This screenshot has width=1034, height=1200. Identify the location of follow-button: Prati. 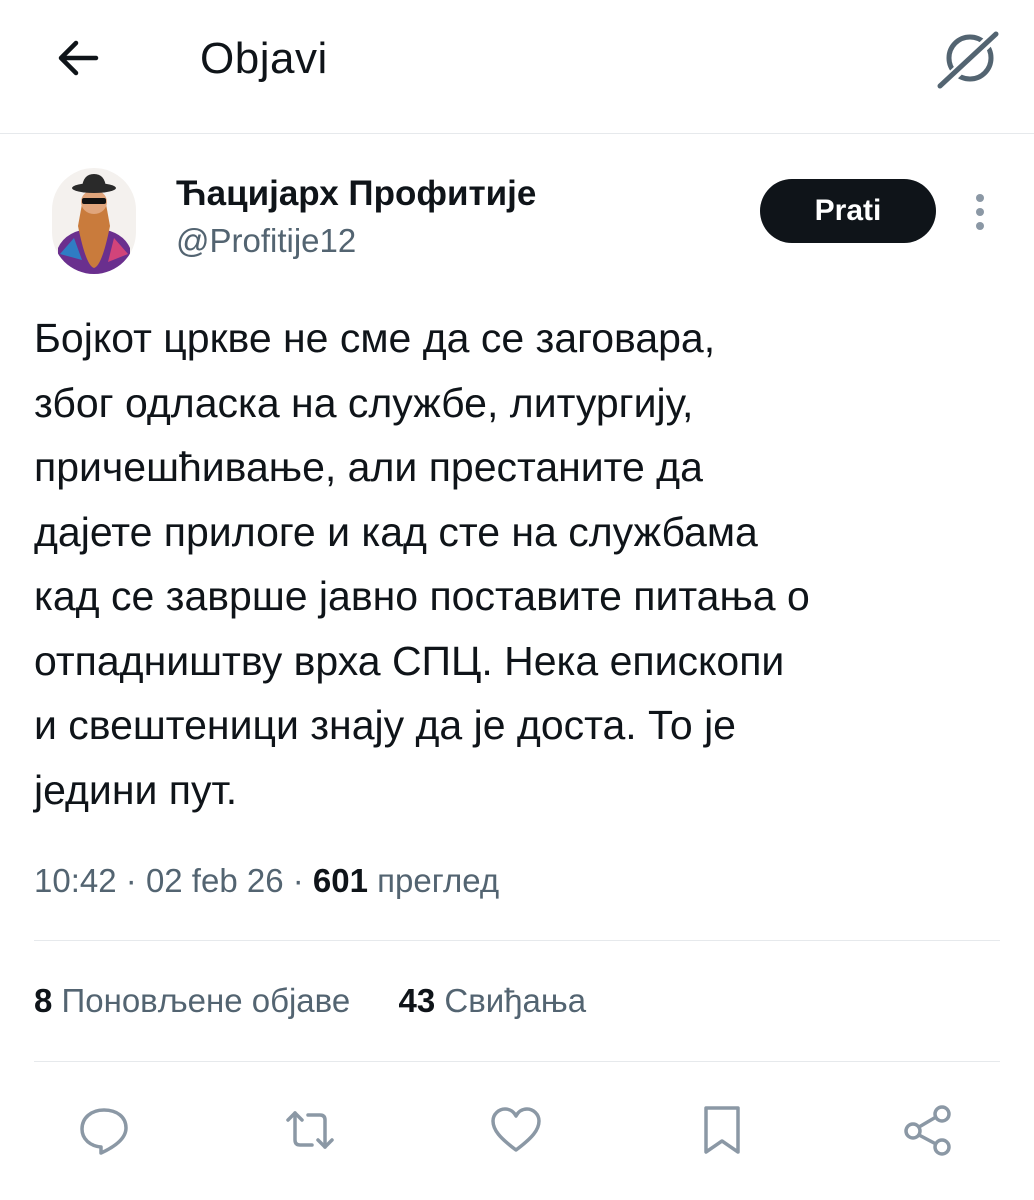
(848, 211).